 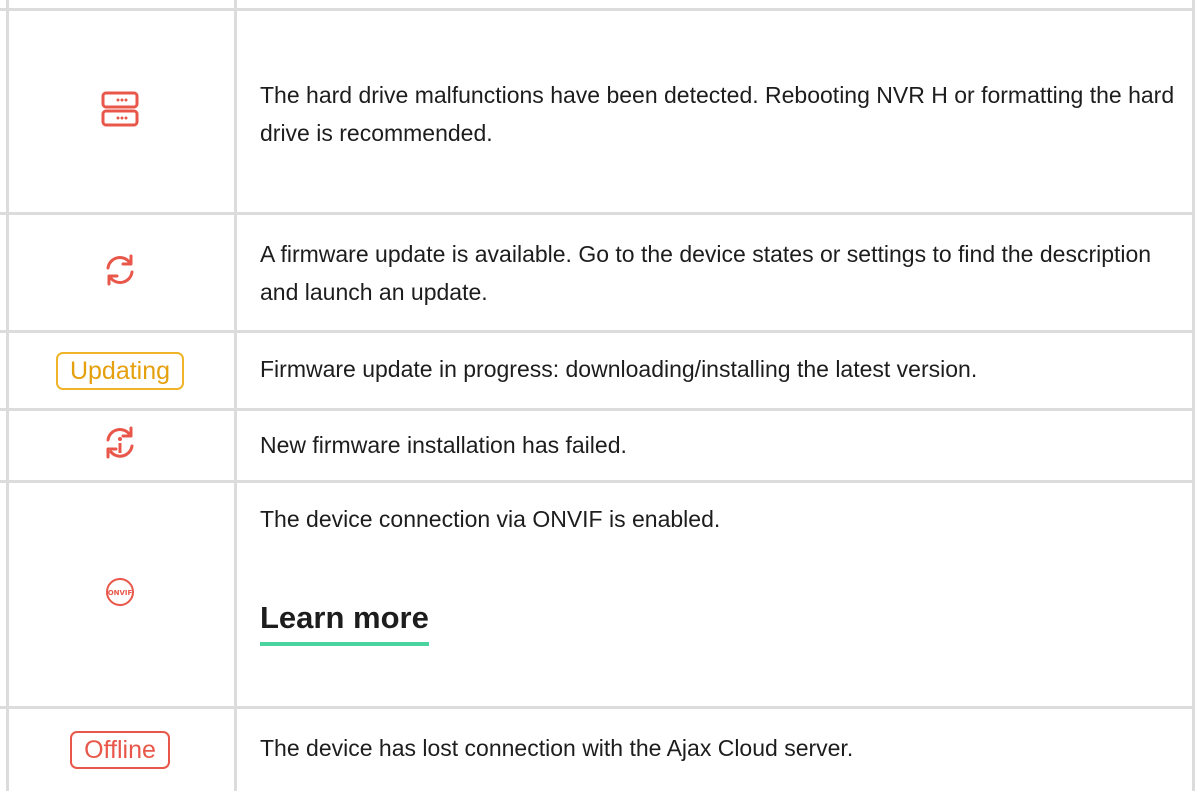 I want to click on table-row-icon-cell: Offline, so click(x=120, y=750).